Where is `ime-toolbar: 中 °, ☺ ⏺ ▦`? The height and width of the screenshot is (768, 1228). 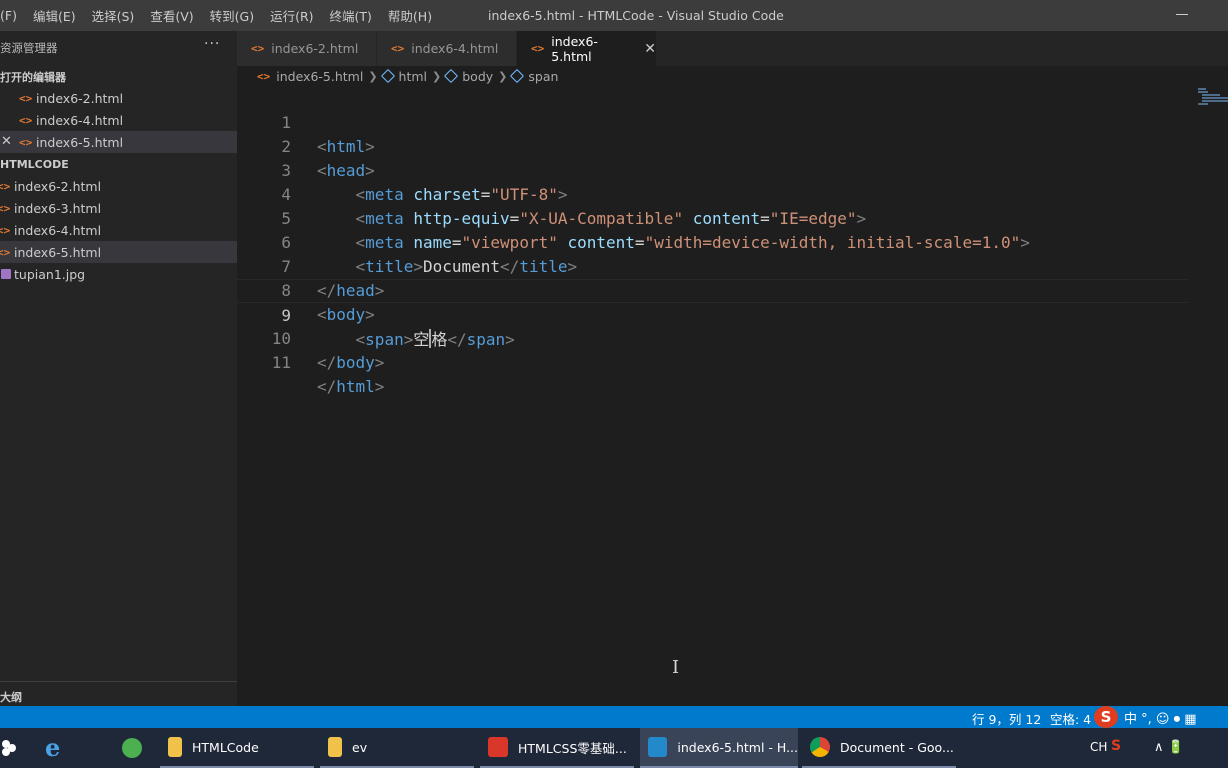
ime-toolbar: 中 °, ☺ ⏺ ▦ is located at coordinates (1160, 717).